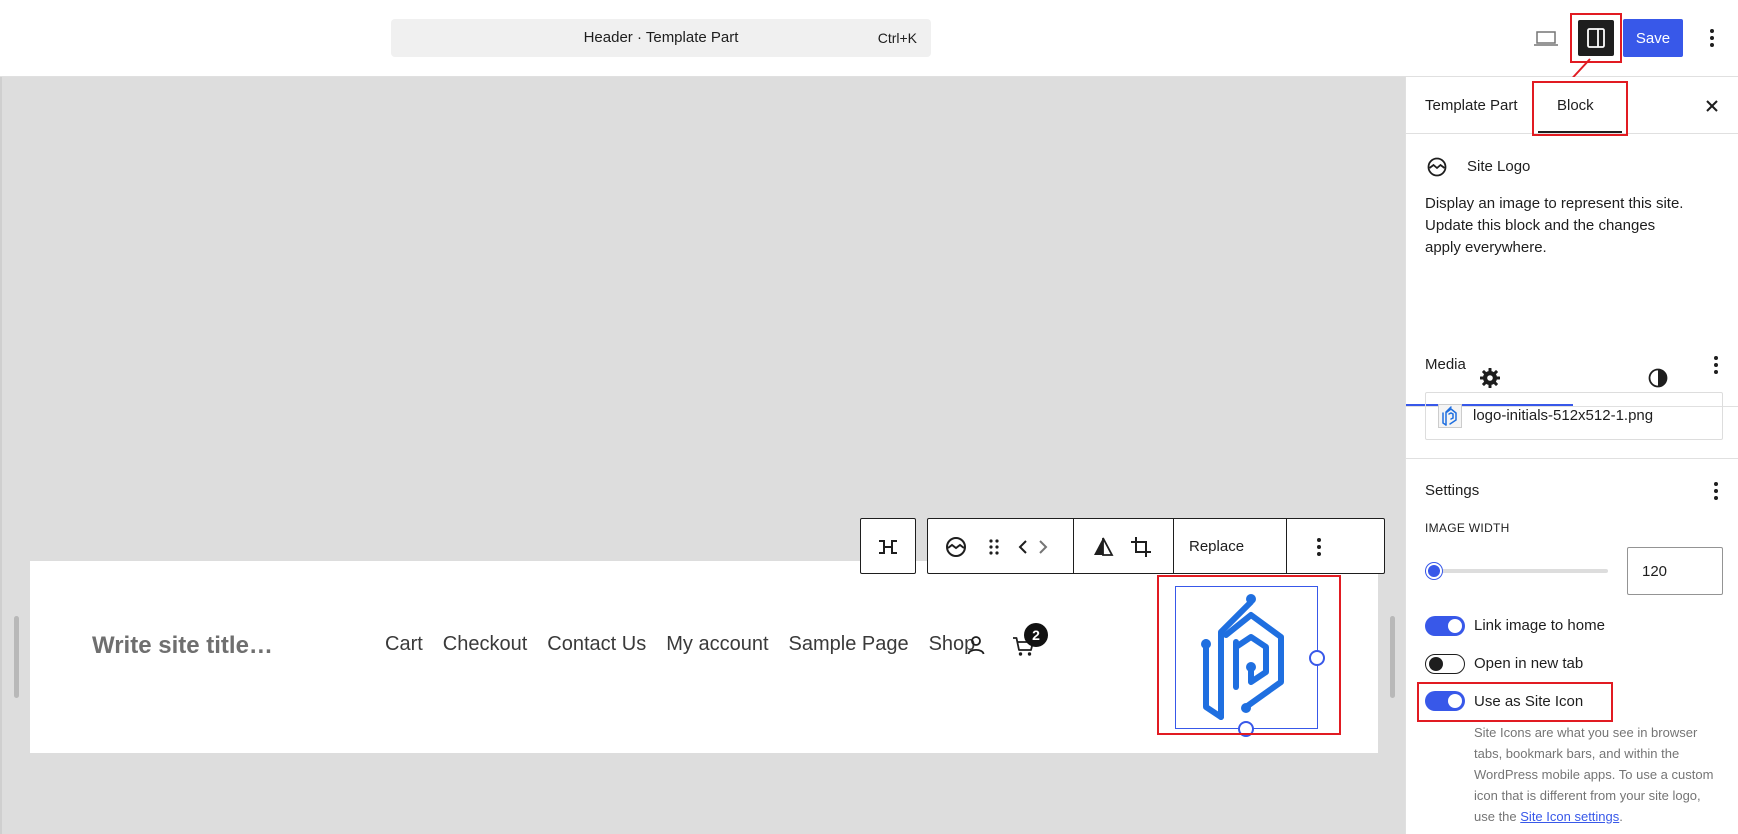  What do you see at coordinates (849, 644) in the screenshot?
I see `nav-item-sample-page: Sample Page` at bounding box center [849, 644].